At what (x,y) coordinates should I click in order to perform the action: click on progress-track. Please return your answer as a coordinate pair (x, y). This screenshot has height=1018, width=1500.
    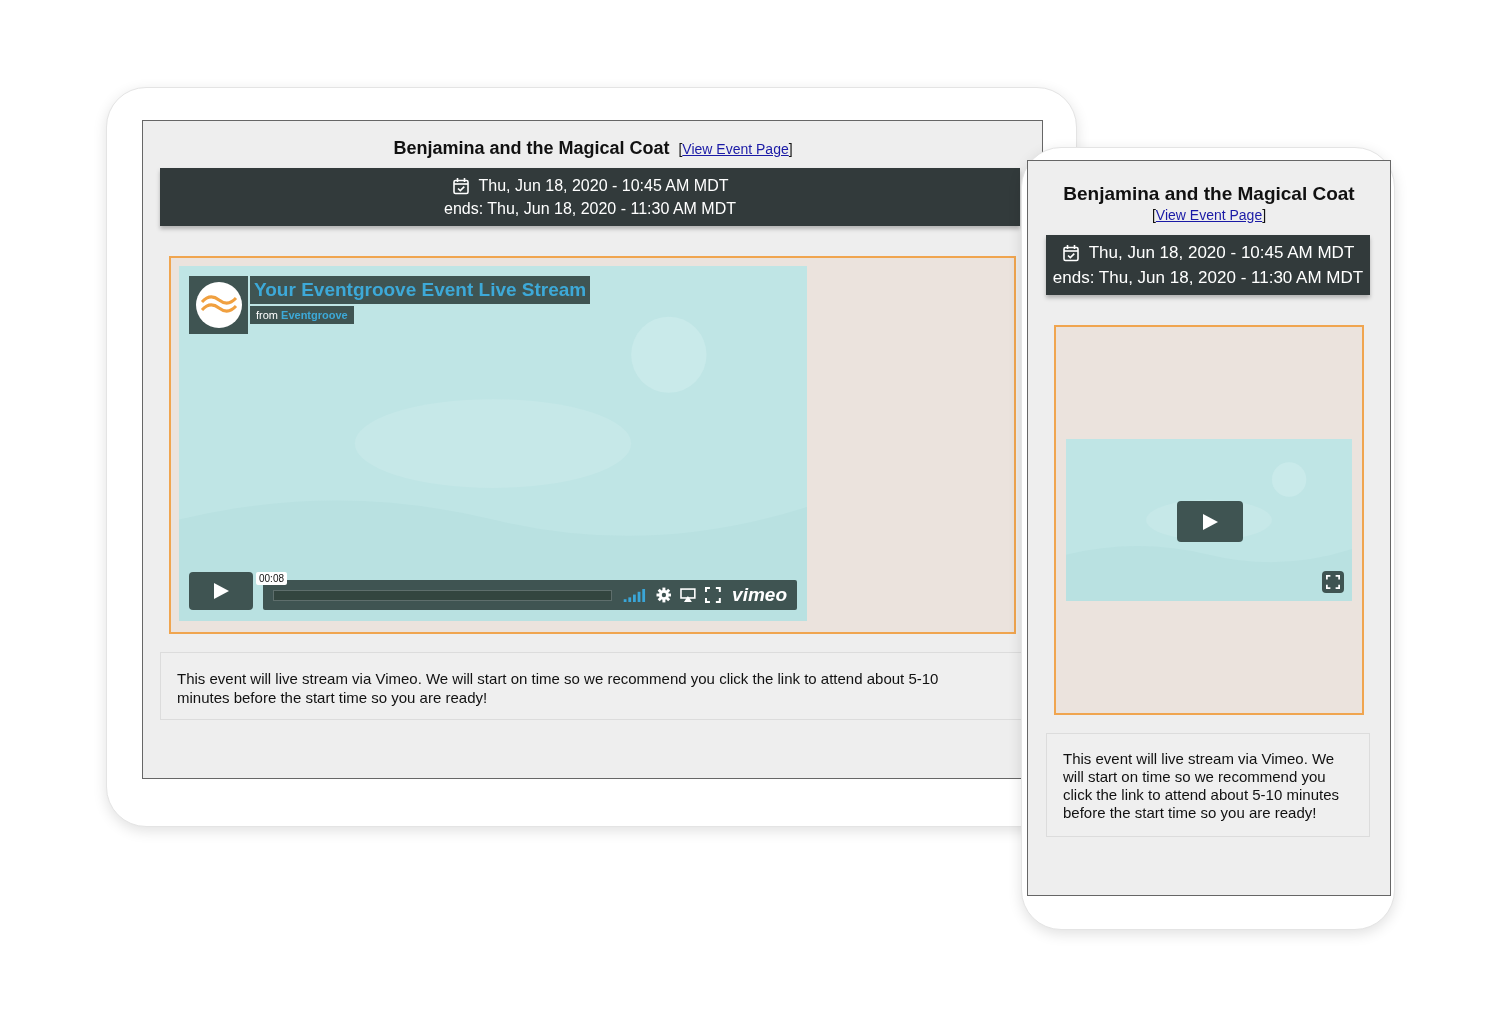
    Looking at the image, I should click on (442, 595).